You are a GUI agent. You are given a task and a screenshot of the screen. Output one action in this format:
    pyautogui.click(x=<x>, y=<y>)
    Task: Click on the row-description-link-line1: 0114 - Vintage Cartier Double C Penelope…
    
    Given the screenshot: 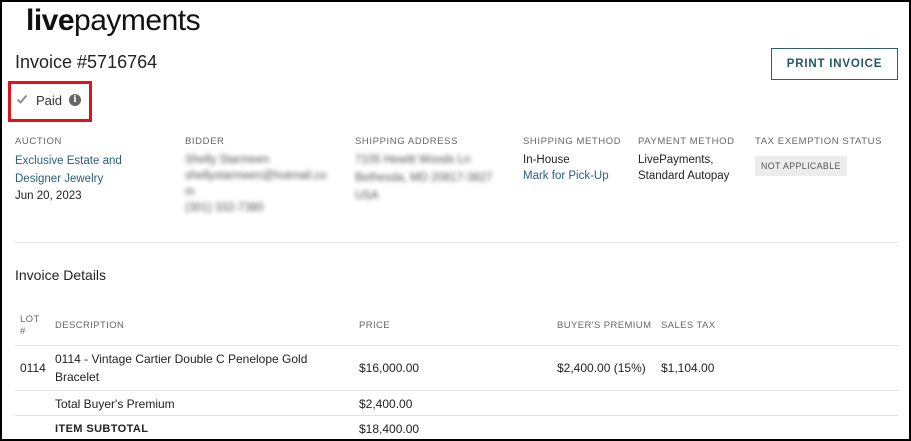 What is the action you would take?
    pyautogui.click(x=181, y=359)
    